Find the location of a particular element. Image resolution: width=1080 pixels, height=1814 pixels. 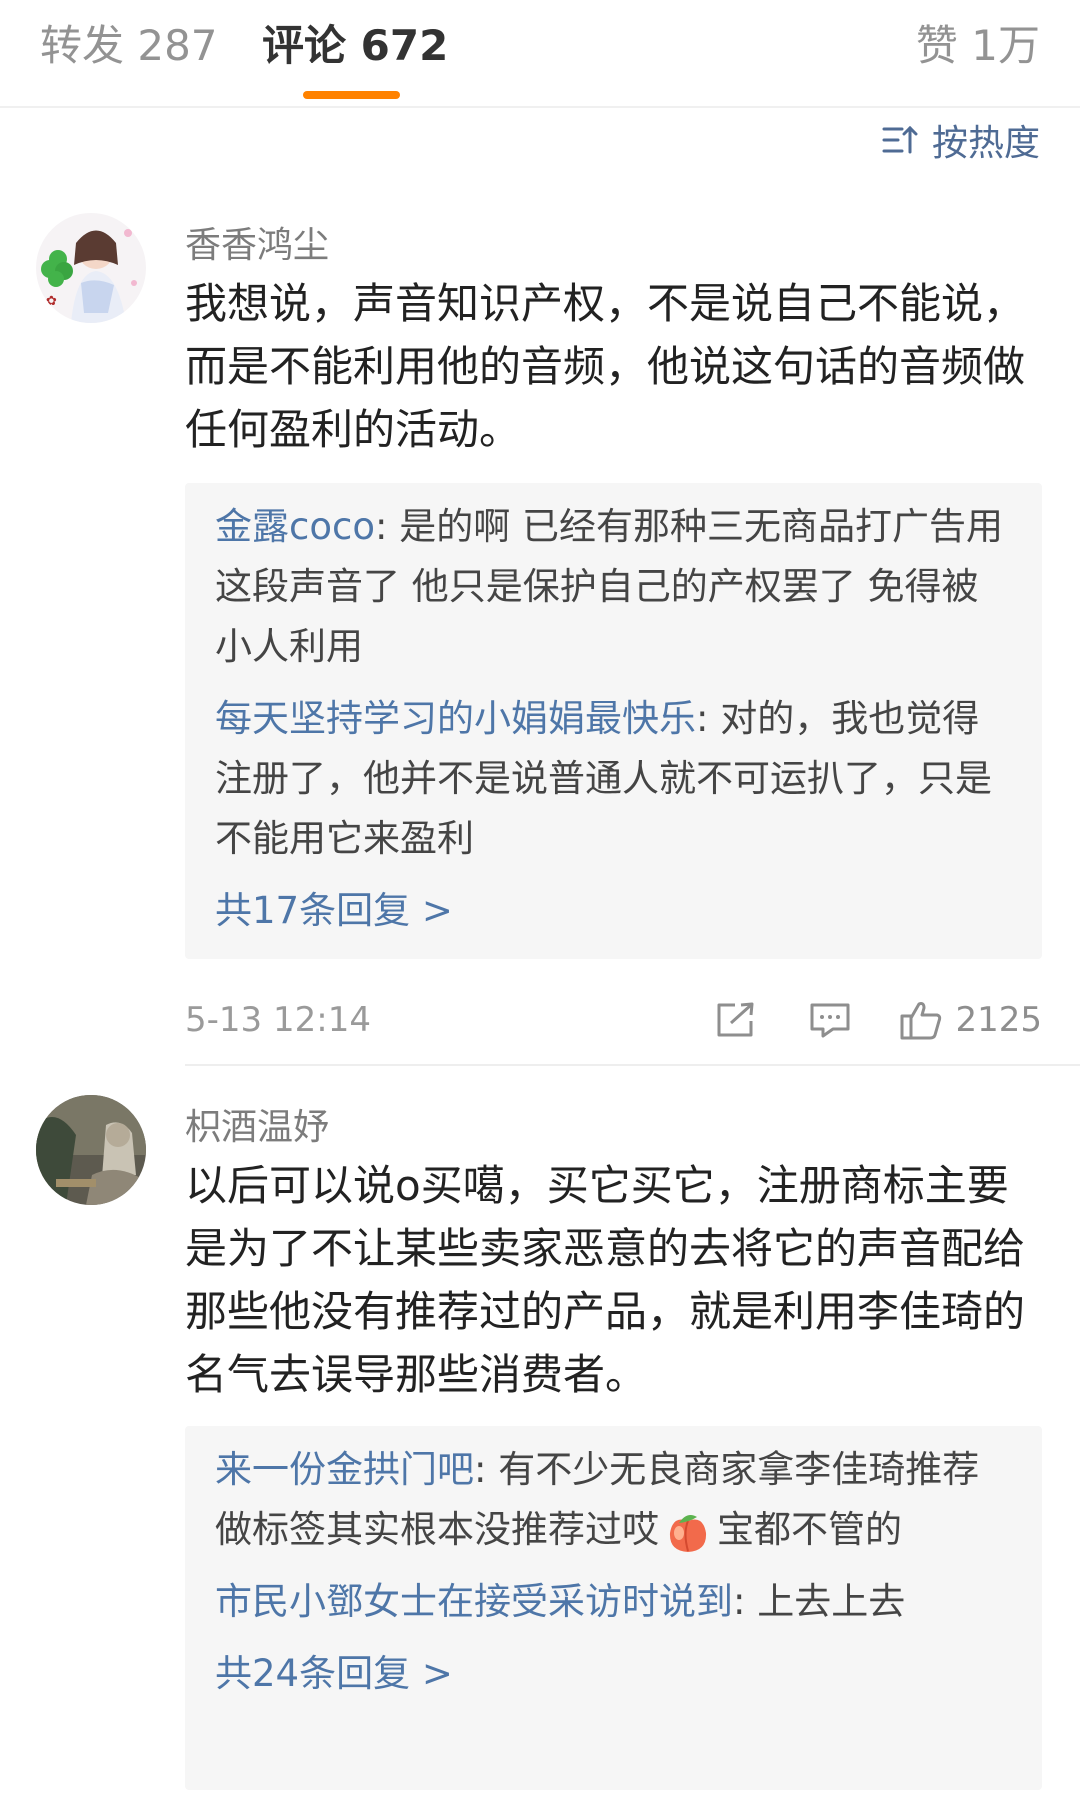

reply-author: 来一份金拱门吧 is located at coordinates (344, 1469).